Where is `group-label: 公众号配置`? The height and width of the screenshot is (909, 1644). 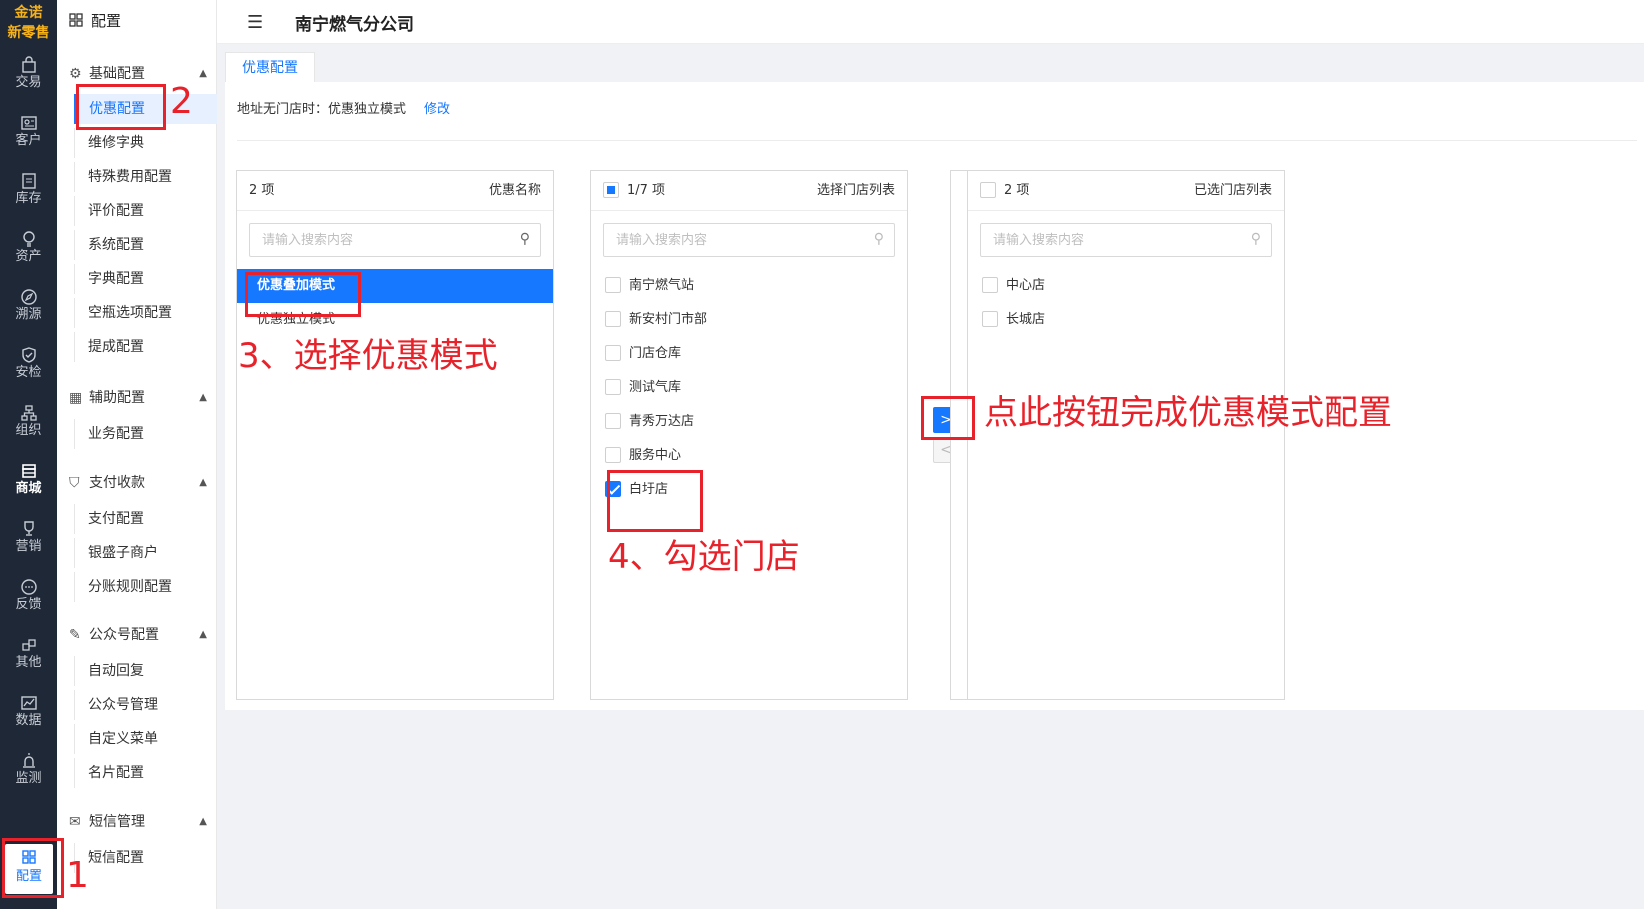
group-label: 公众号配置 is located at coordinates (124, 635).